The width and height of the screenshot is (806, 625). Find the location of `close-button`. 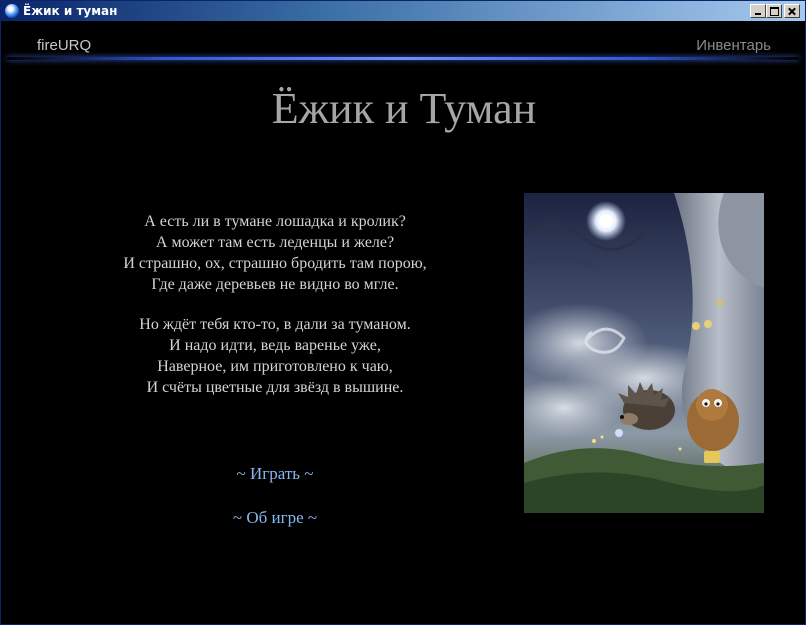

close-button is located at coordinates (792, 11).